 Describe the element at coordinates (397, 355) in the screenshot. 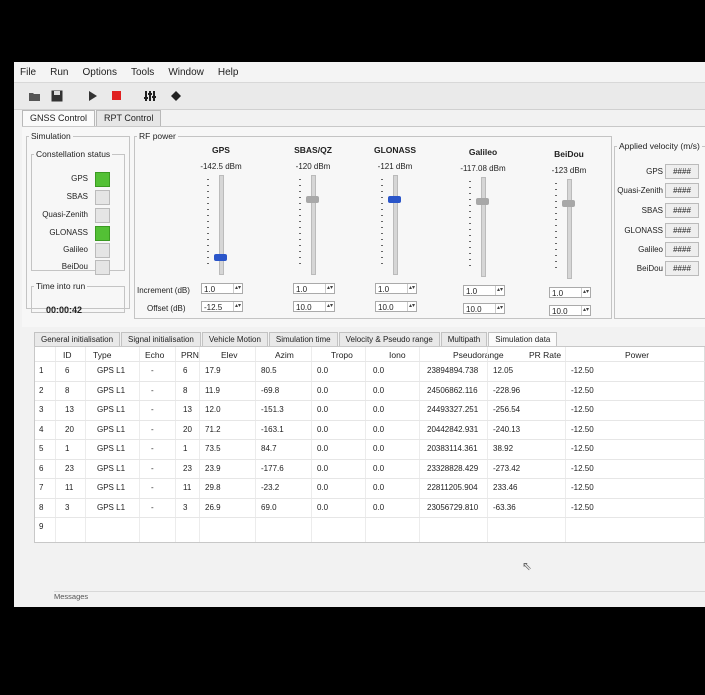

I see `col-header-iono: Iono` at that location.